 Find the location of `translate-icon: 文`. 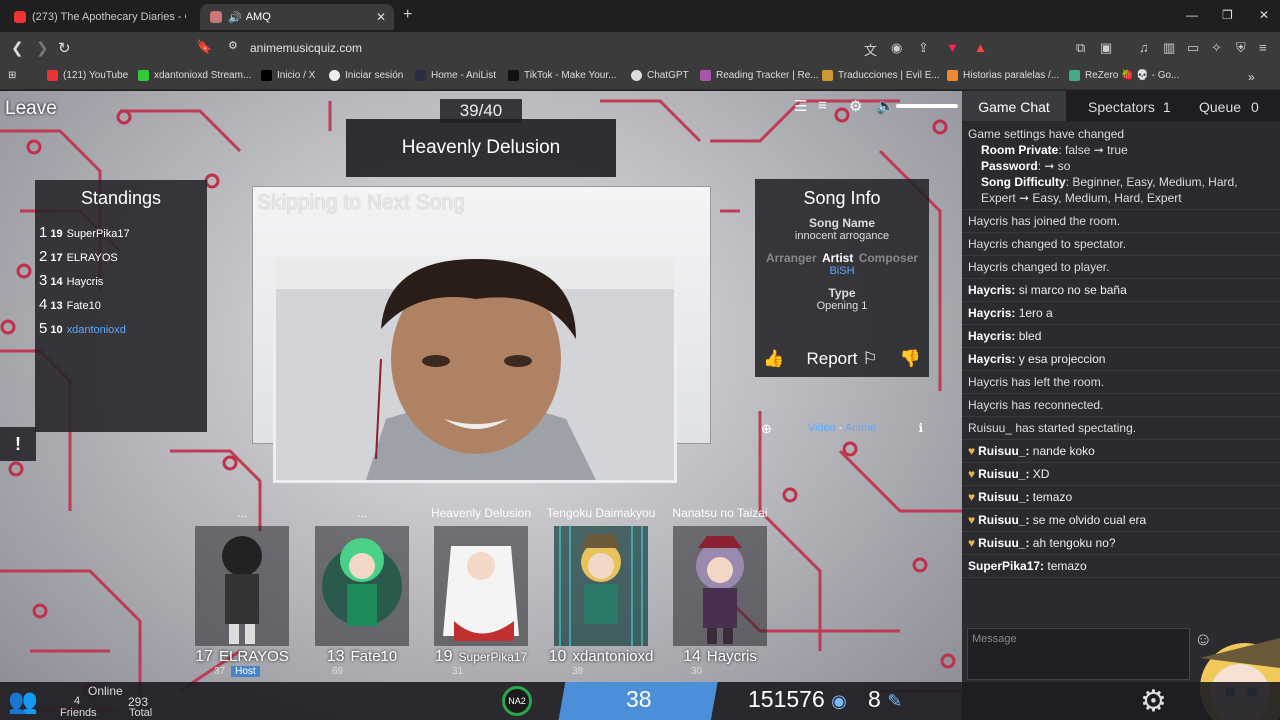

translate-icon: 文 is located at coordinates (870, 49).